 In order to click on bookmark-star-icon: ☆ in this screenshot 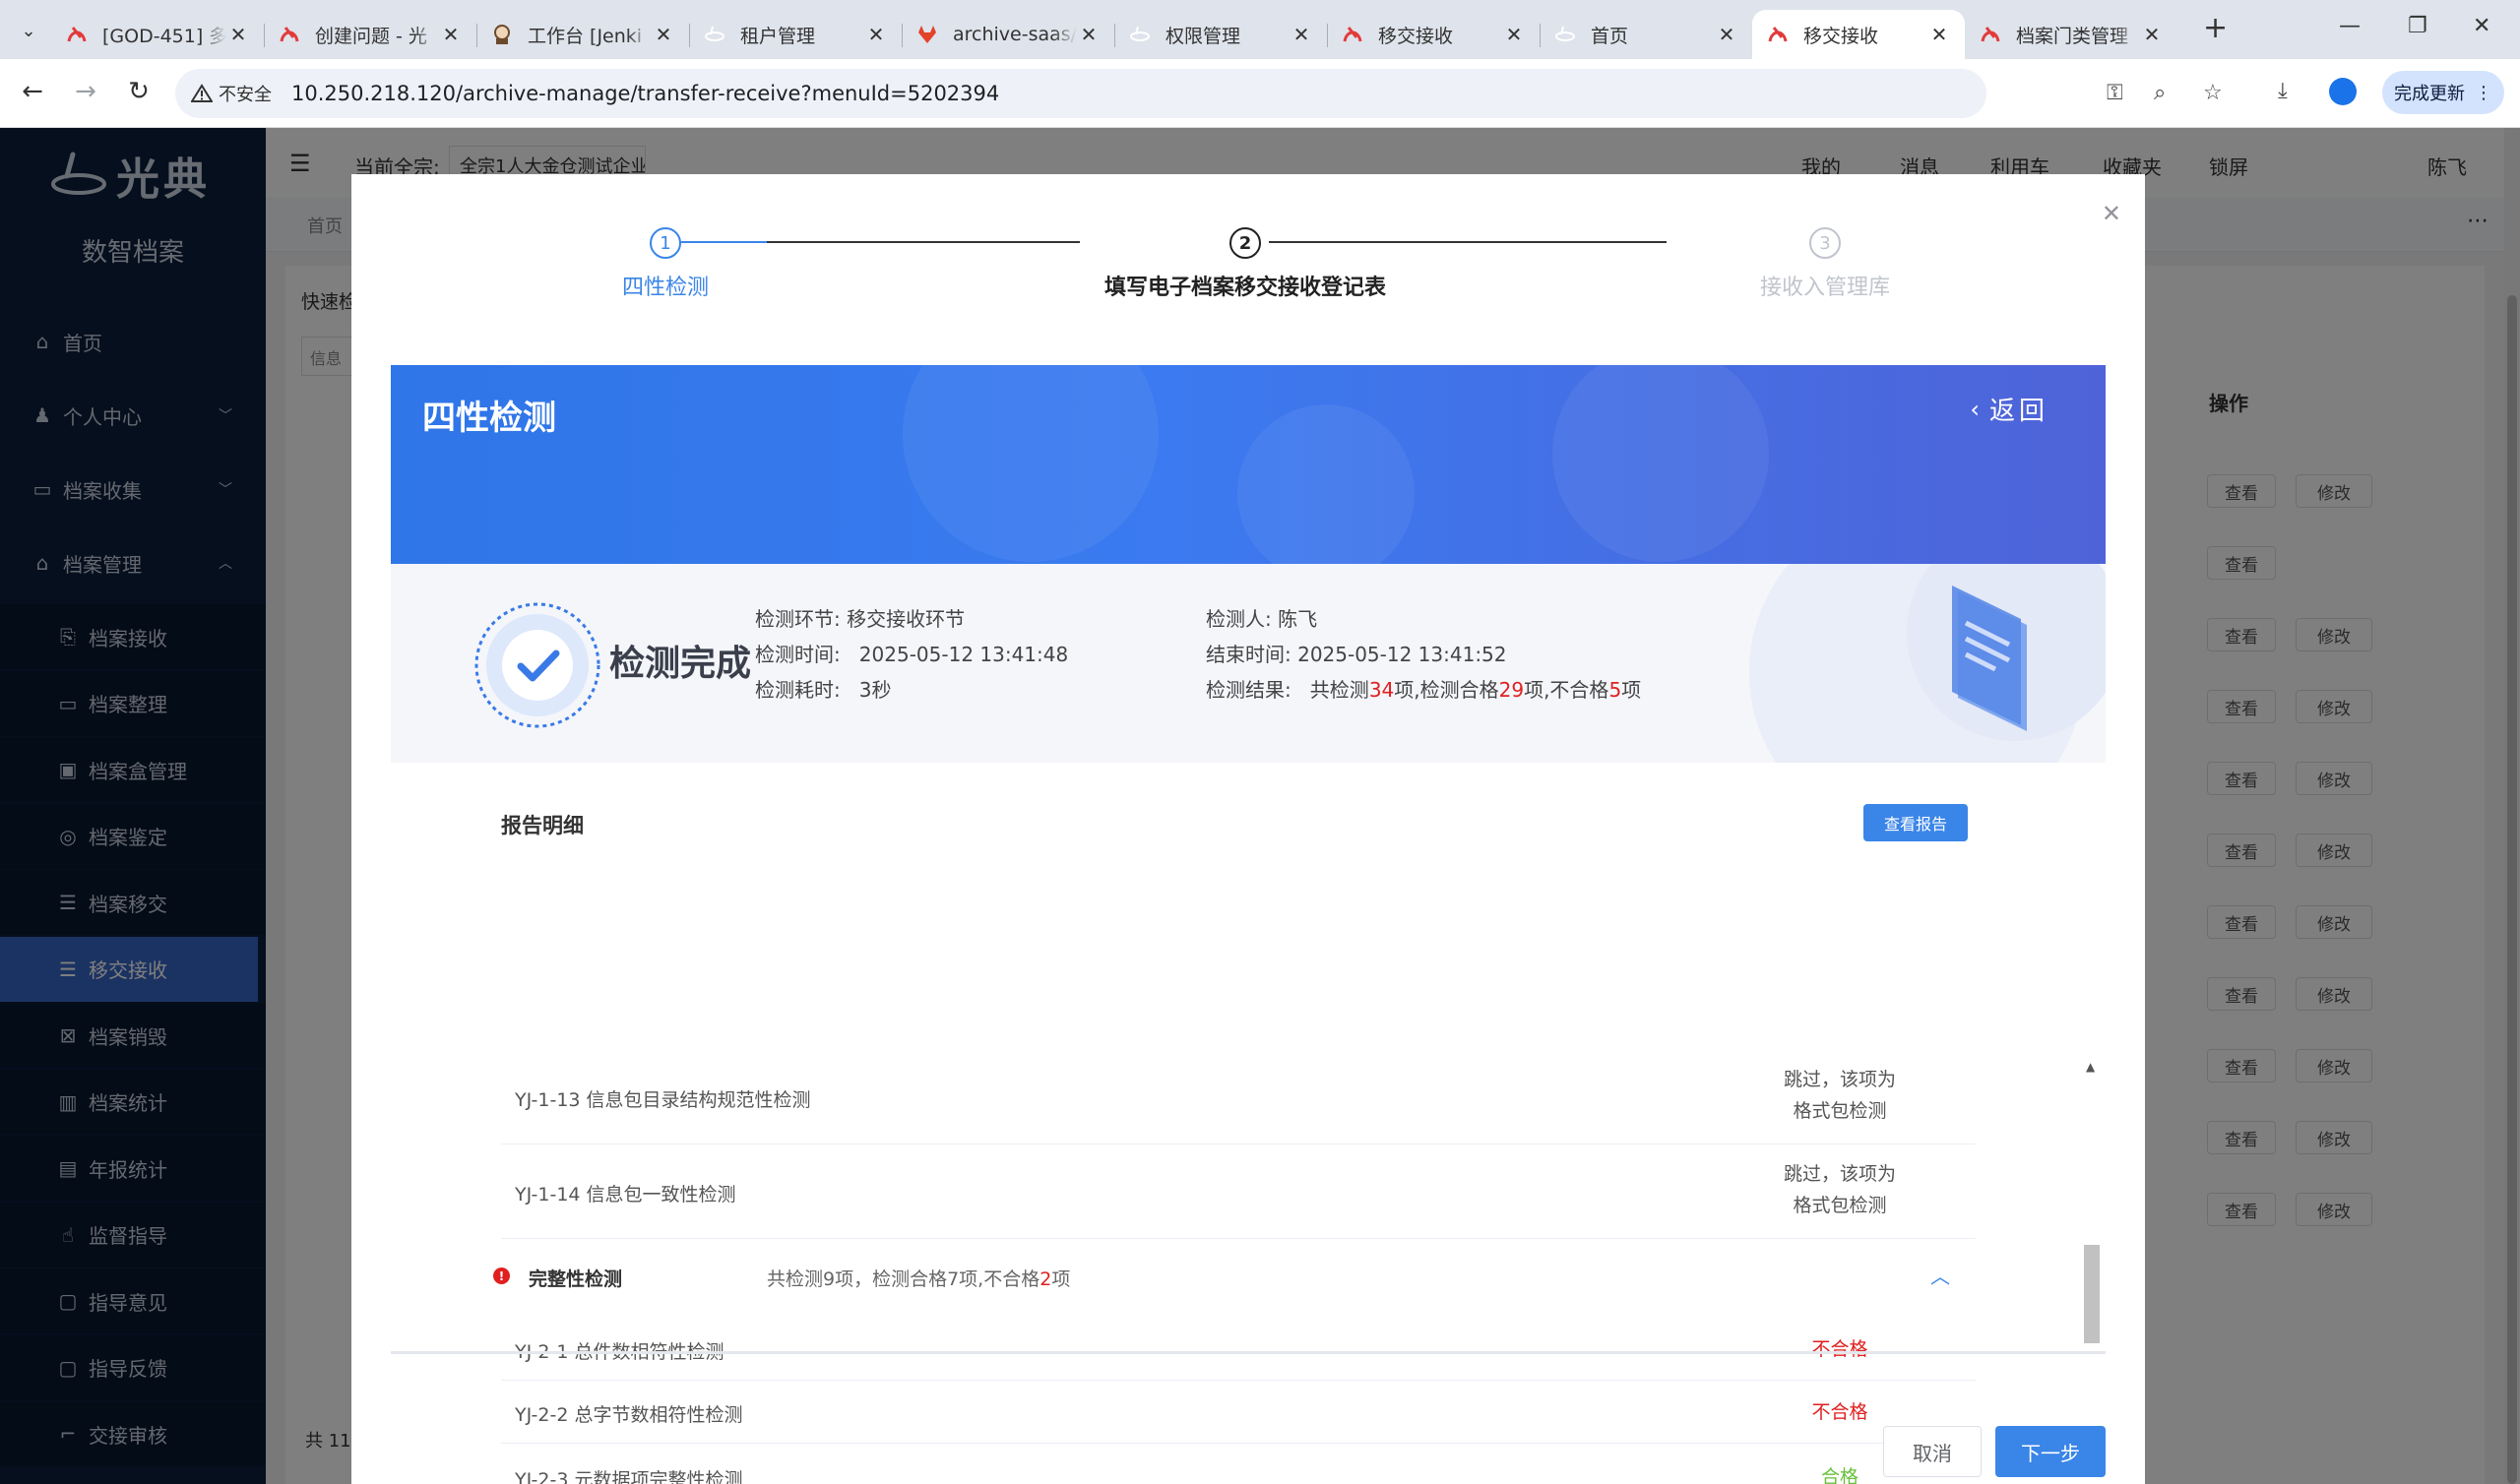, I will do `click(2213, 93)`.